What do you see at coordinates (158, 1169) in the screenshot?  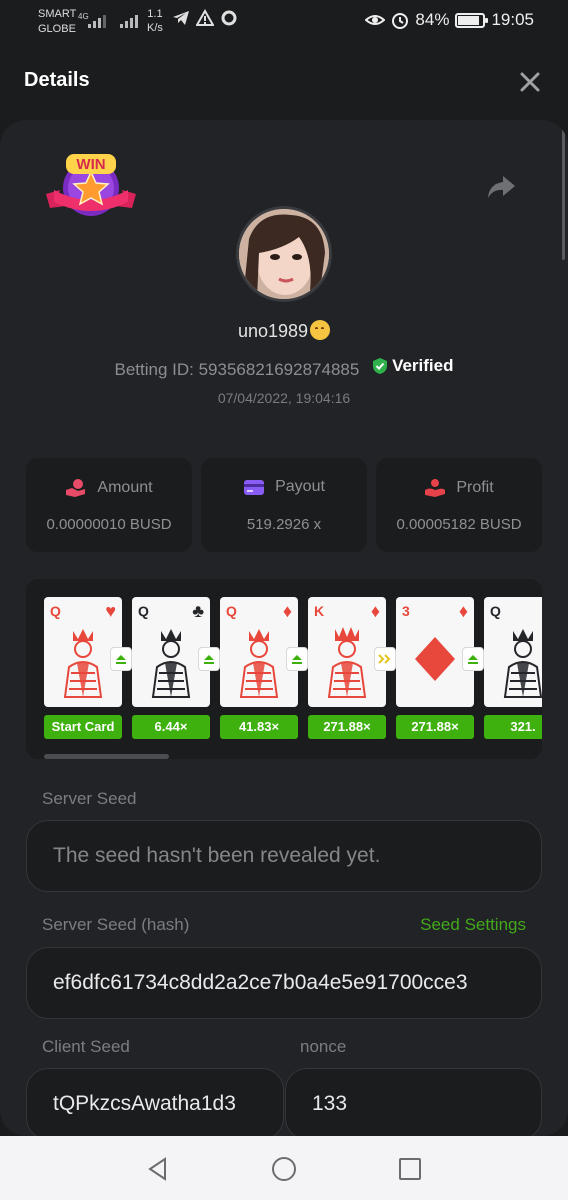 I see `back-icon` at bounding box center [158, 1169].